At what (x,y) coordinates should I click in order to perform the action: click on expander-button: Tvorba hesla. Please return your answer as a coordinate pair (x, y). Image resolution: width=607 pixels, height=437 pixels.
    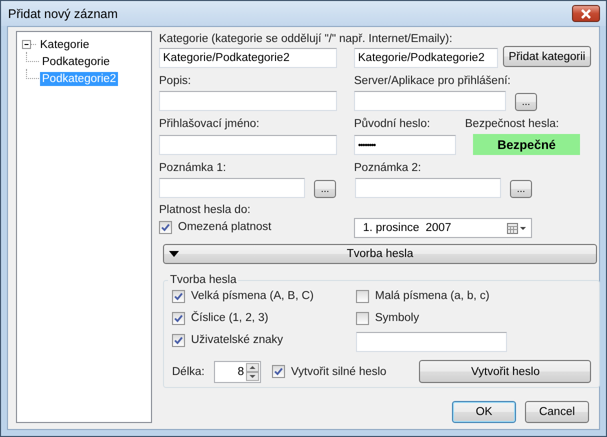
    Looking at the image, I should click on (380, 254).